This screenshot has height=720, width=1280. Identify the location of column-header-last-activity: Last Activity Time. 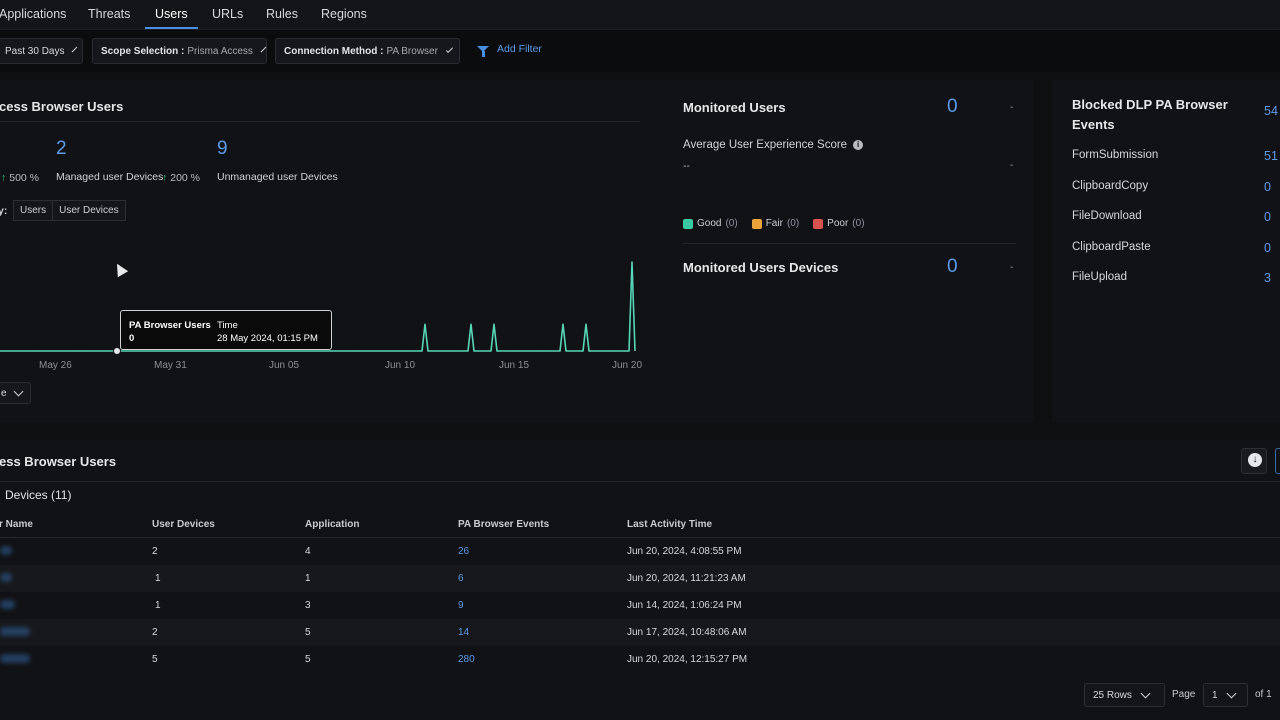
(669, 524).